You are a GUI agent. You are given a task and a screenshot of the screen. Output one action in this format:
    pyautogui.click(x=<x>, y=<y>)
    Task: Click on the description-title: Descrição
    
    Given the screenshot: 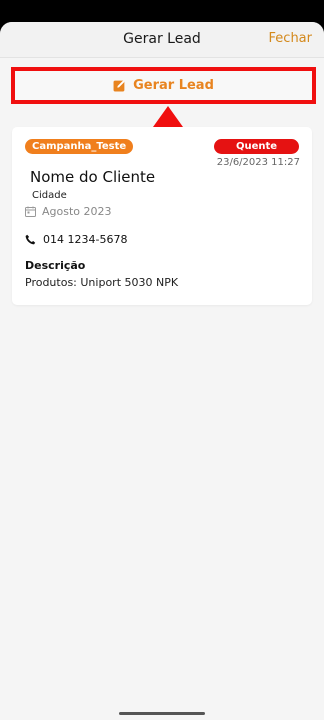 What is the action you would take?
    pyautogui.click(x=55, y=265)
    